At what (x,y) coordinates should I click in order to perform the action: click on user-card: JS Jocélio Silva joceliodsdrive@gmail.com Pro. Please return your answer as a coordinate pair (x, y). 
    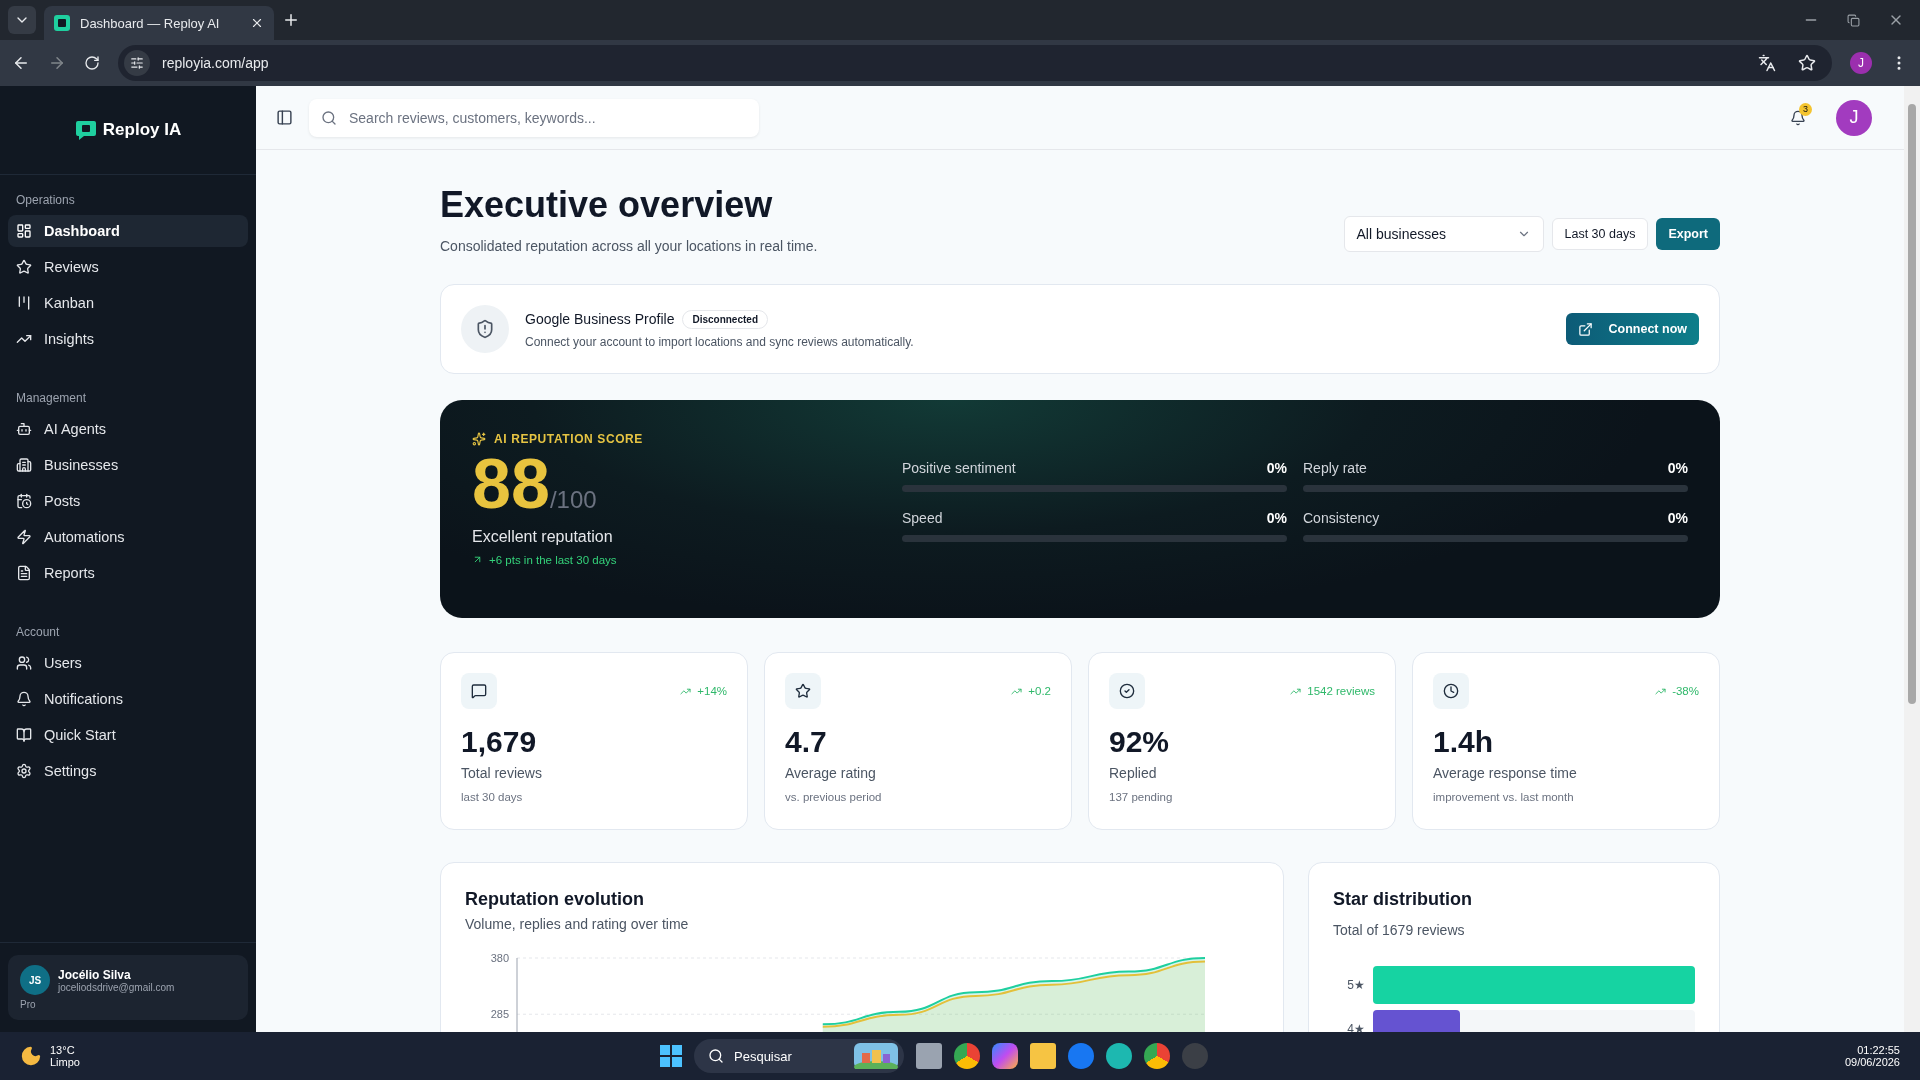
    Looking at the image, I should click on (128, 987).